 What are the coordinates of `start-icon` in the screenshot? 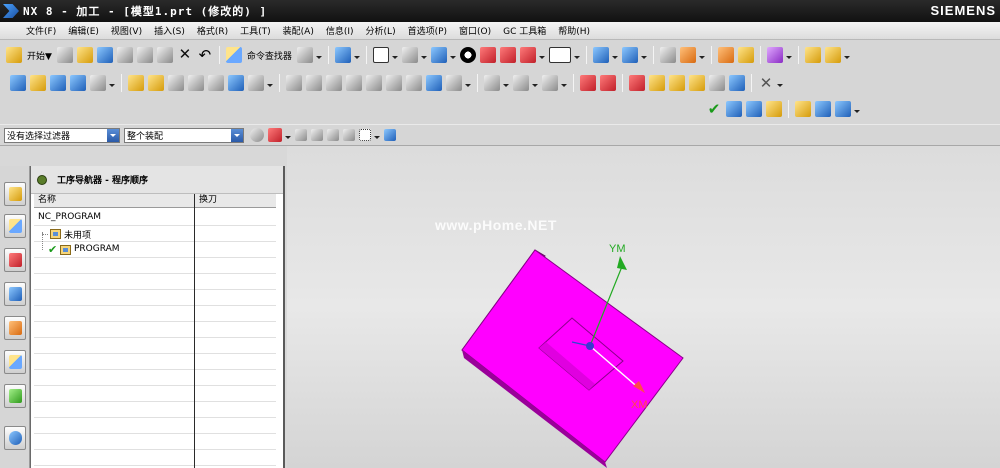 It's located at (14, 55).